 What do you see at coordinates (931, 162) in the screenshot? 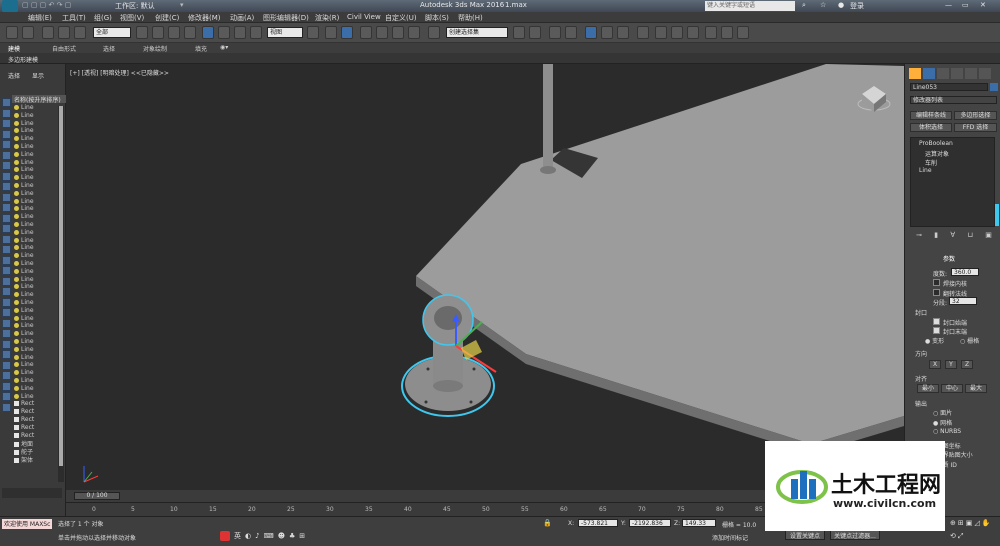
I see `stack-item-lathe: 车削` at bounding box center [931, 162].